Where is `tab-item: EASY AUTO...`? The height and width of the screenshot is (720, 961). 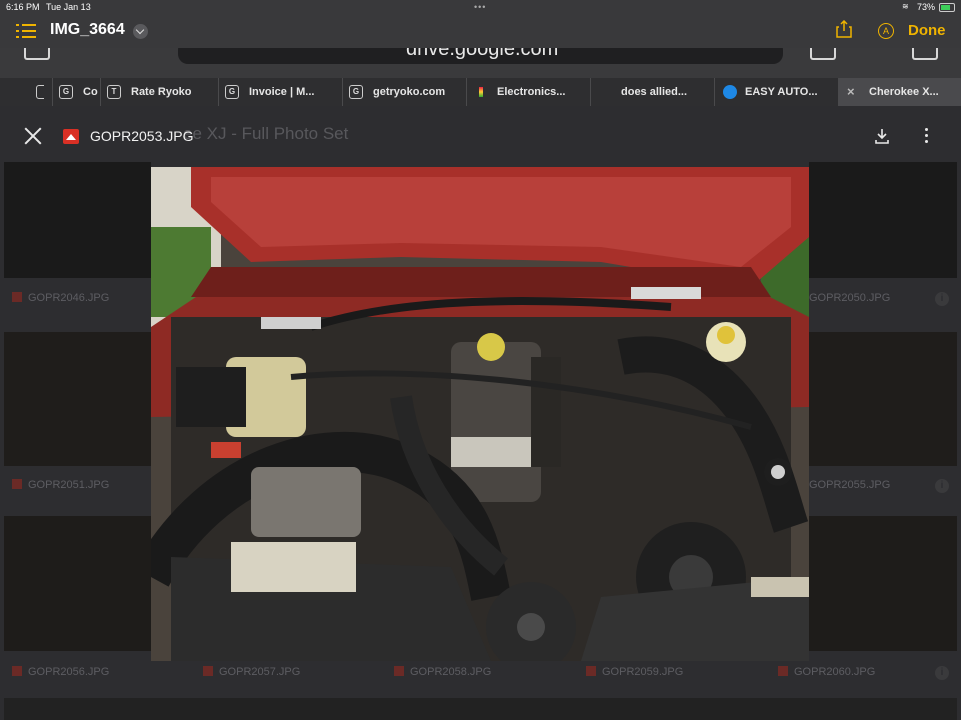
tab-item: EASY AUTO... is located at coordinates (776, 92).